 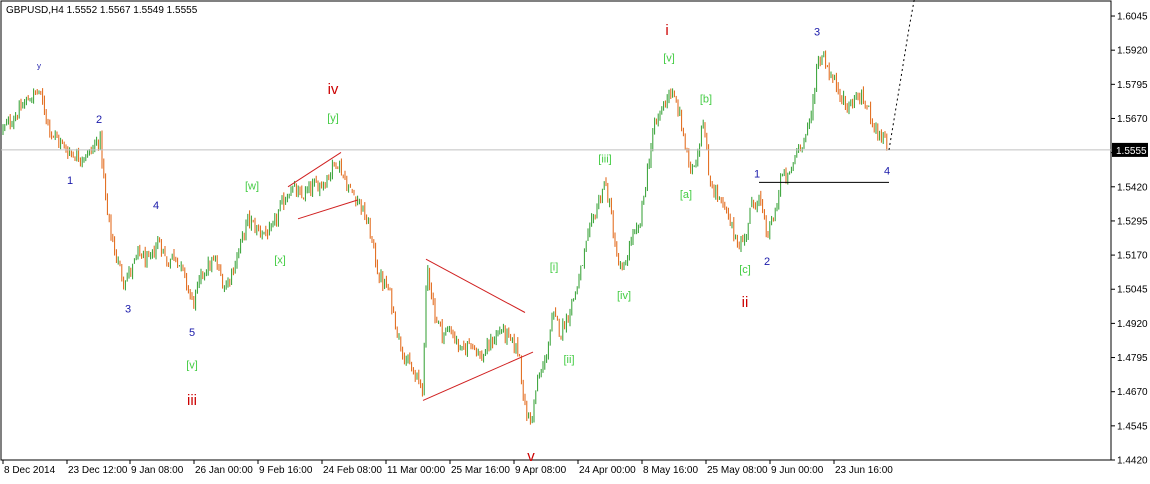 I want to click on x-tick-label: 25 May 08:00, so click(x=737, y=470).